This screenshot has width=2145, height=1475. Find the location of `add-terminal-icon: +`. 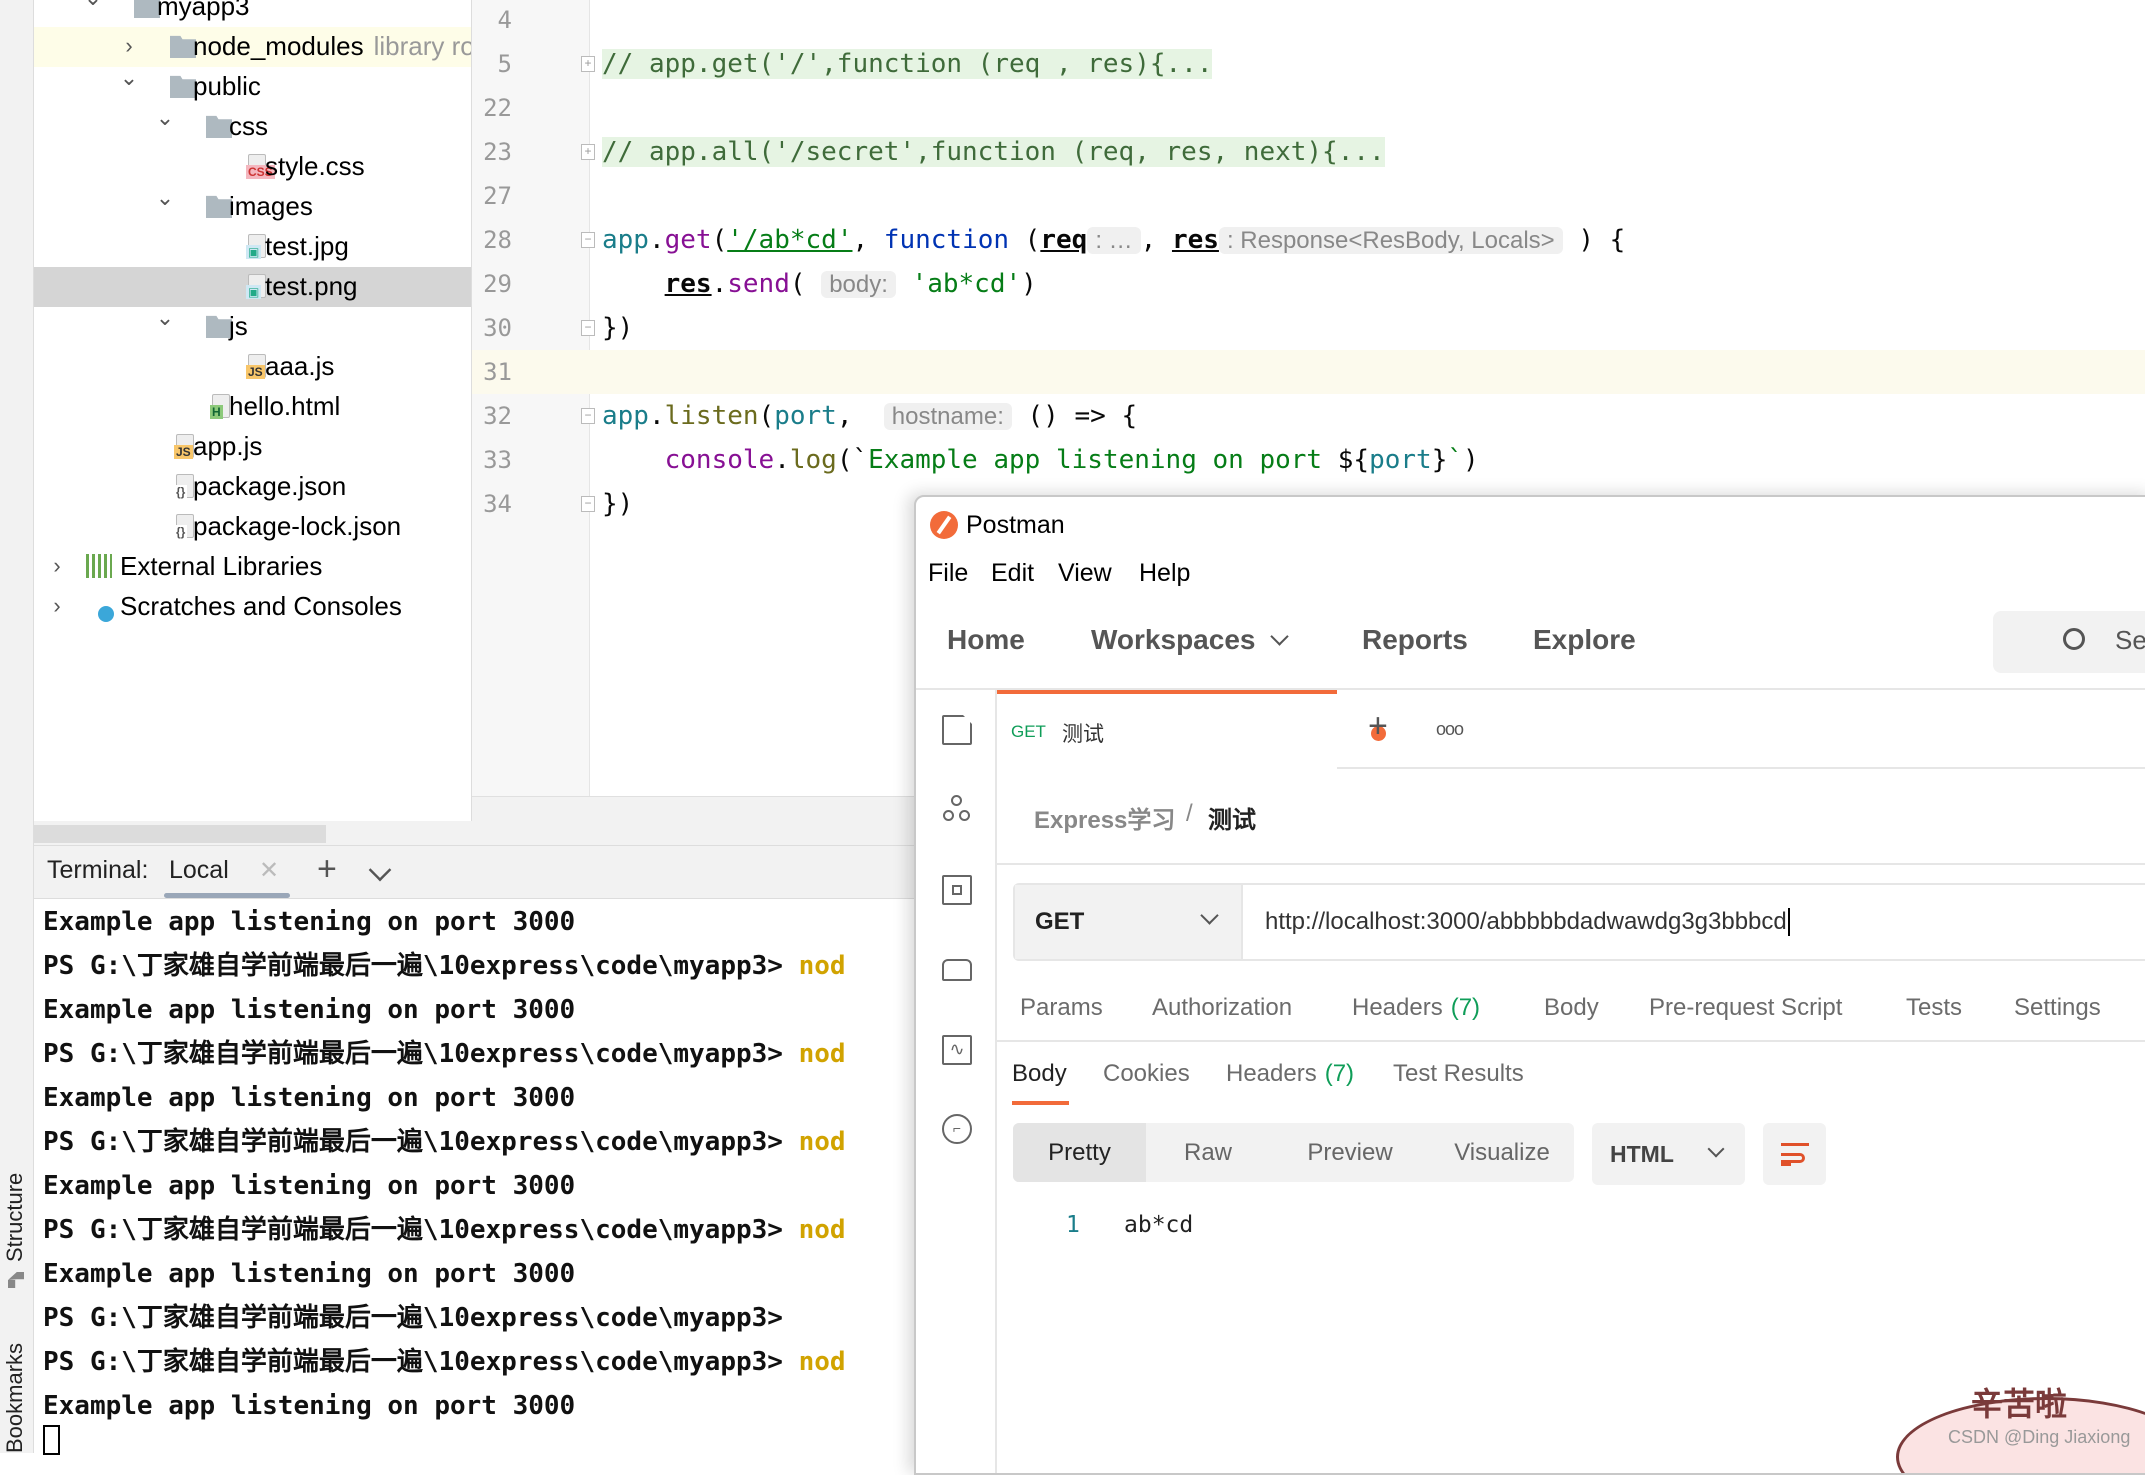

add-terminal-icon: + is located at coordinates (327, 869).